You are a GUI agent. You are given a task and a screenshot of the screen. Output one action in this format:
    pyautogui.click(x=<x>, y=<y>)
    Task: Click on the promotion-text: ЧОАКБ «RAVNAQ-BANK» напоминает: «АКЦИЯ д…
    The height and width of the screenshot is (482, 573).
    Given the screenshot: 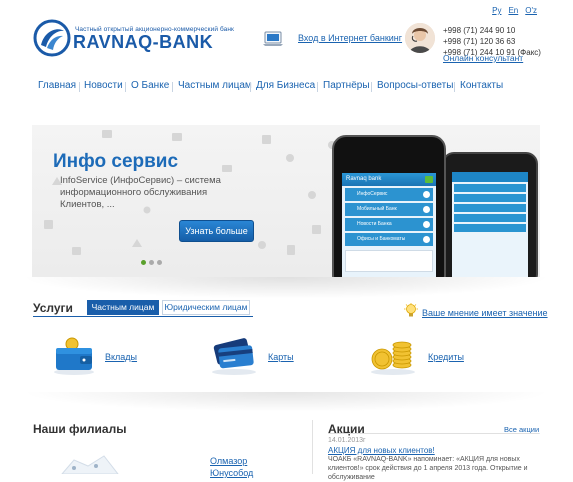 What is the action you would take?
    pyautogui.click(x=428, y=468)
    